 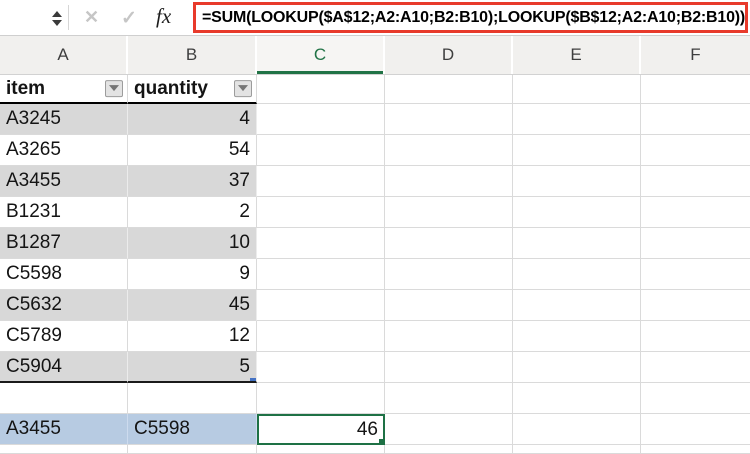 What do you see at coordinates (192, 181) in the screenshot?
I see `cell-b4: 37` at bounding box center [192, 181].